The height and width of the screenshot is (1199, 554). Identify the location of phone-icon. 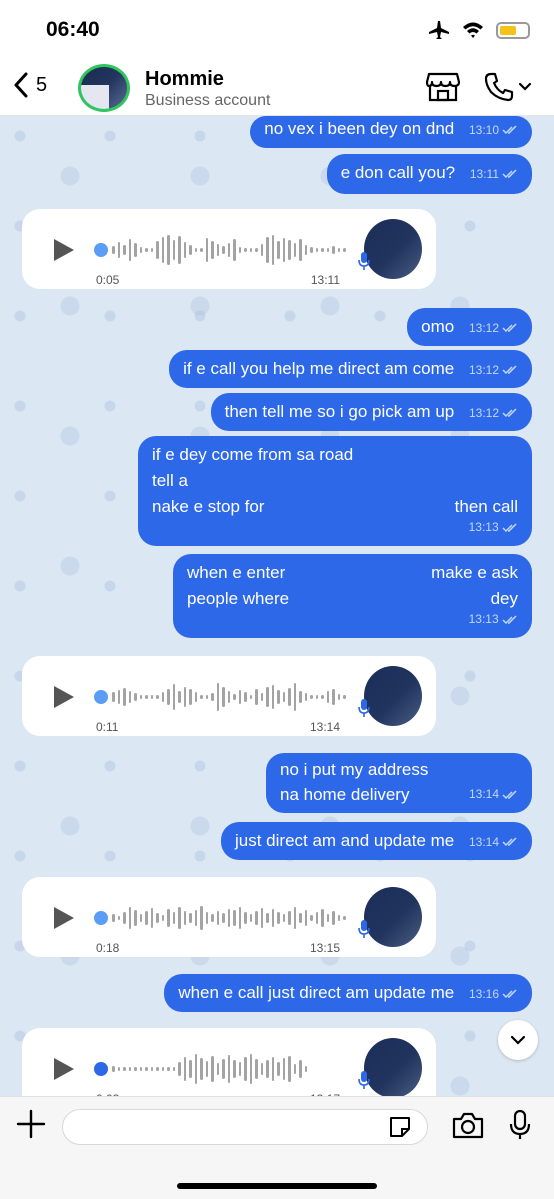
(499, 87).